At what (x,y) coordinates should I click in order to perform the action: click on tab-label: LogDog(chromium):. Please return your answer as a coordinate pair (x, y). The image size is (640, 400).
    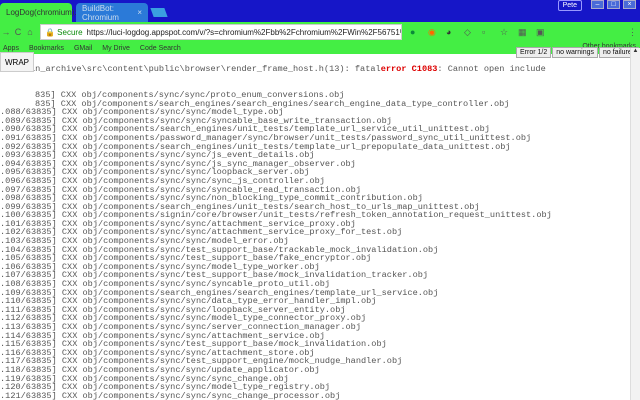
    Looking at the image, I should click on (41, 12).